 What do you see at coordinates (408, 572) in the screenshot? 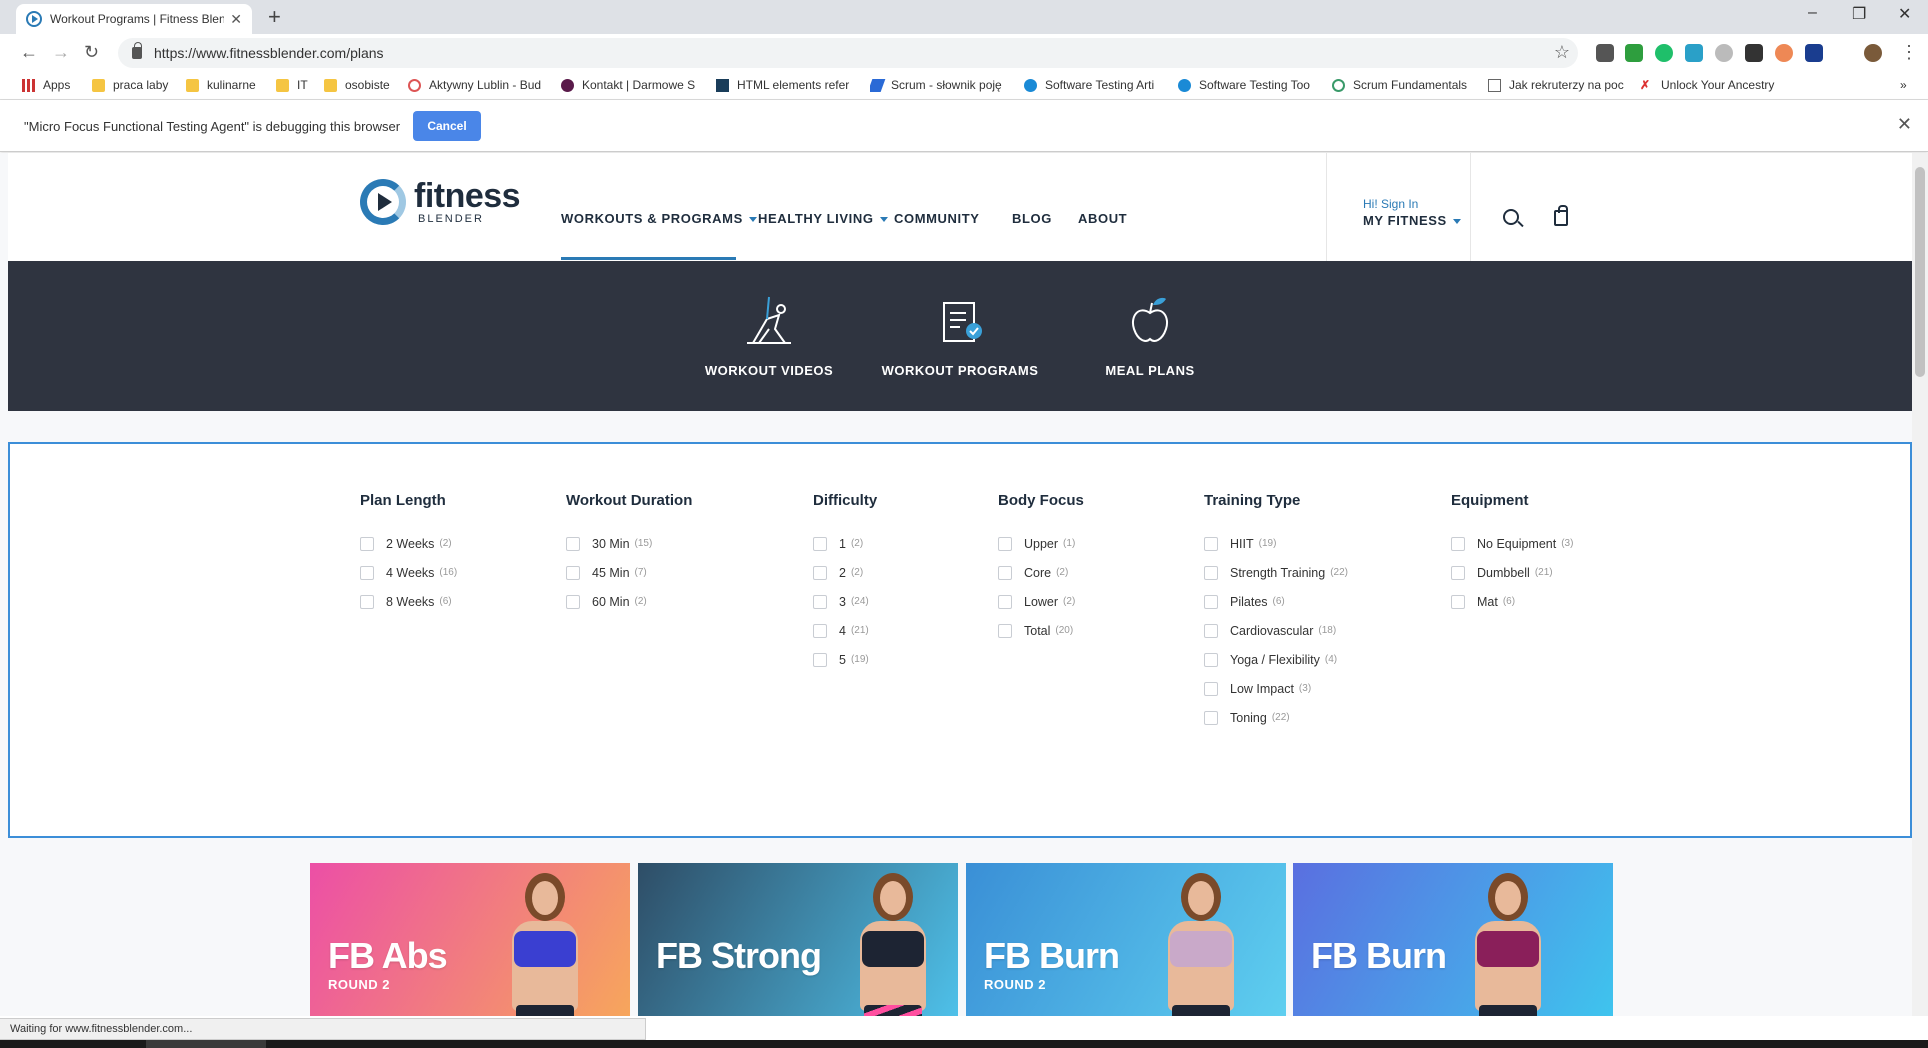
I see `filter-option: 4 Weeks (16)` at bounding box center [408, 572].